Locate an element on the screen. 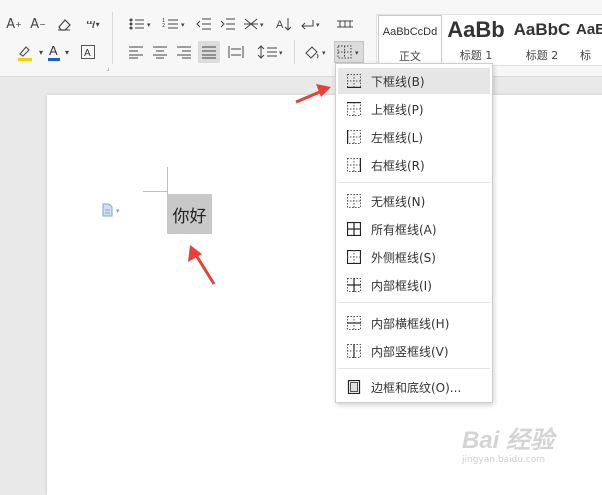  menu-item-label: 左框线(L) is located at coordinates (397, 137).